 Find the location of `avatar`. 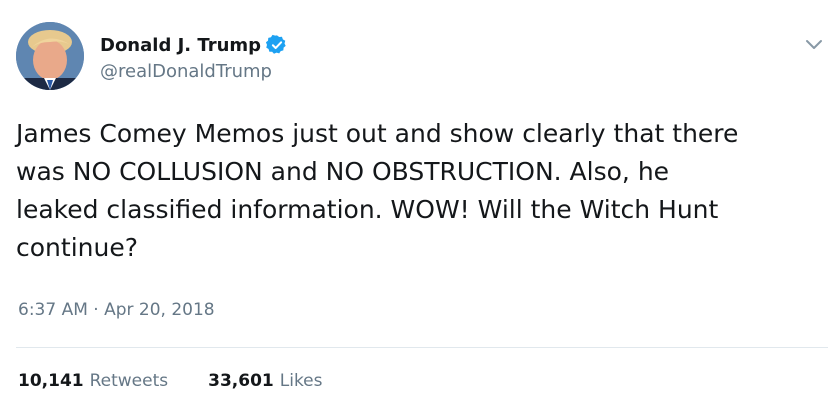

avatar is located at coordinates (50, 56).